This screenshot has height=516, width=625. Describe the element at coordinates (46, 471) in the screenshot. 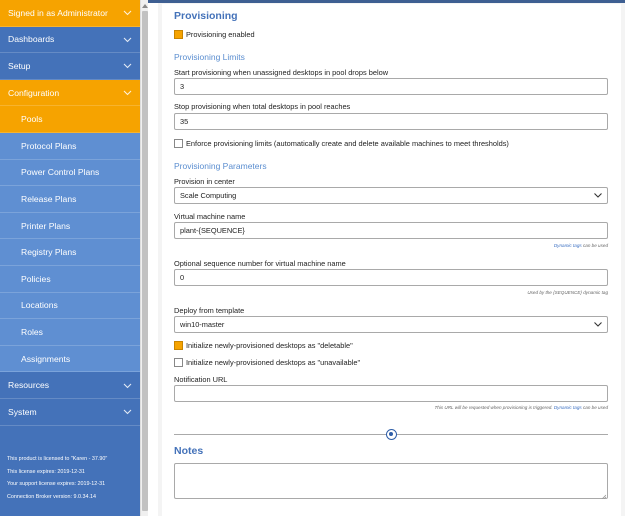

I see `license-expires: This license expires: 2019-12-31` at that location.